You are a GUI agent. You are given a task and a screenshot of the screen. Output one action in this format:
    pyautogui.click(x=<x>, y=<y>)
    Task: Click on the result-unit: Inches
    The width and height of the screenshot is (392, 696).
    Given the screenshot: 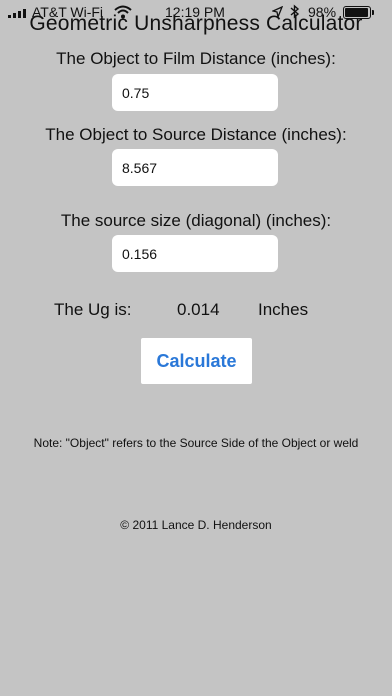 What is the action you would take?
    pyautogui.click(x=283, y=309)
    